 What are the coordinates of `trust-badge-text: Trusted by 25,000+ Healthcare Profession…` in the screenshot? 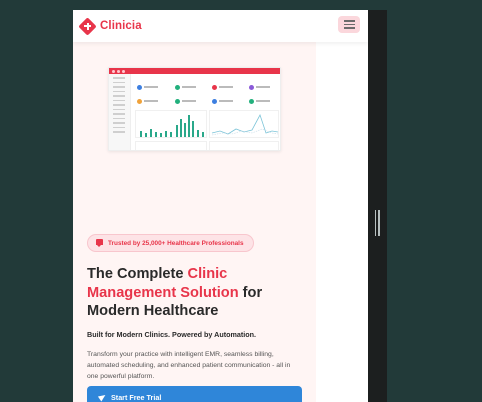 It's located at (176, 243).